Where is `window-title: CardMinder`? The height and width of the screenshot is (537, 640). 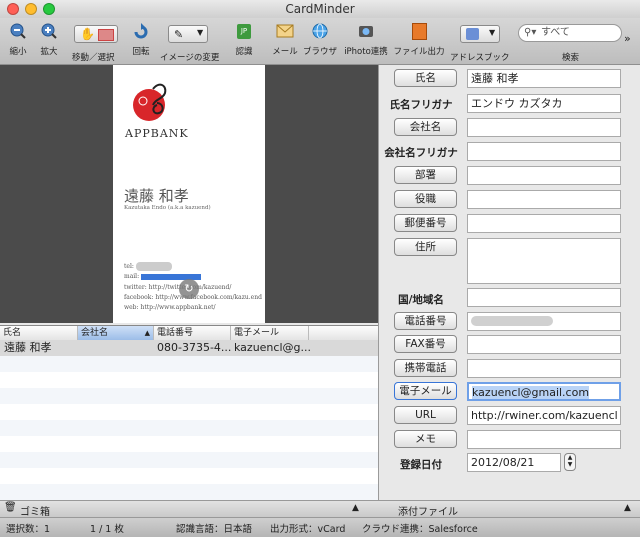 window-title: CardMinder is located at coordinates (320, 9).